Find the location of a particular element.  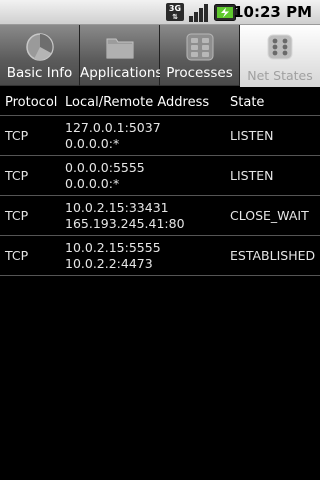

network-type-label: 3G is located at coordinates (175, 8).